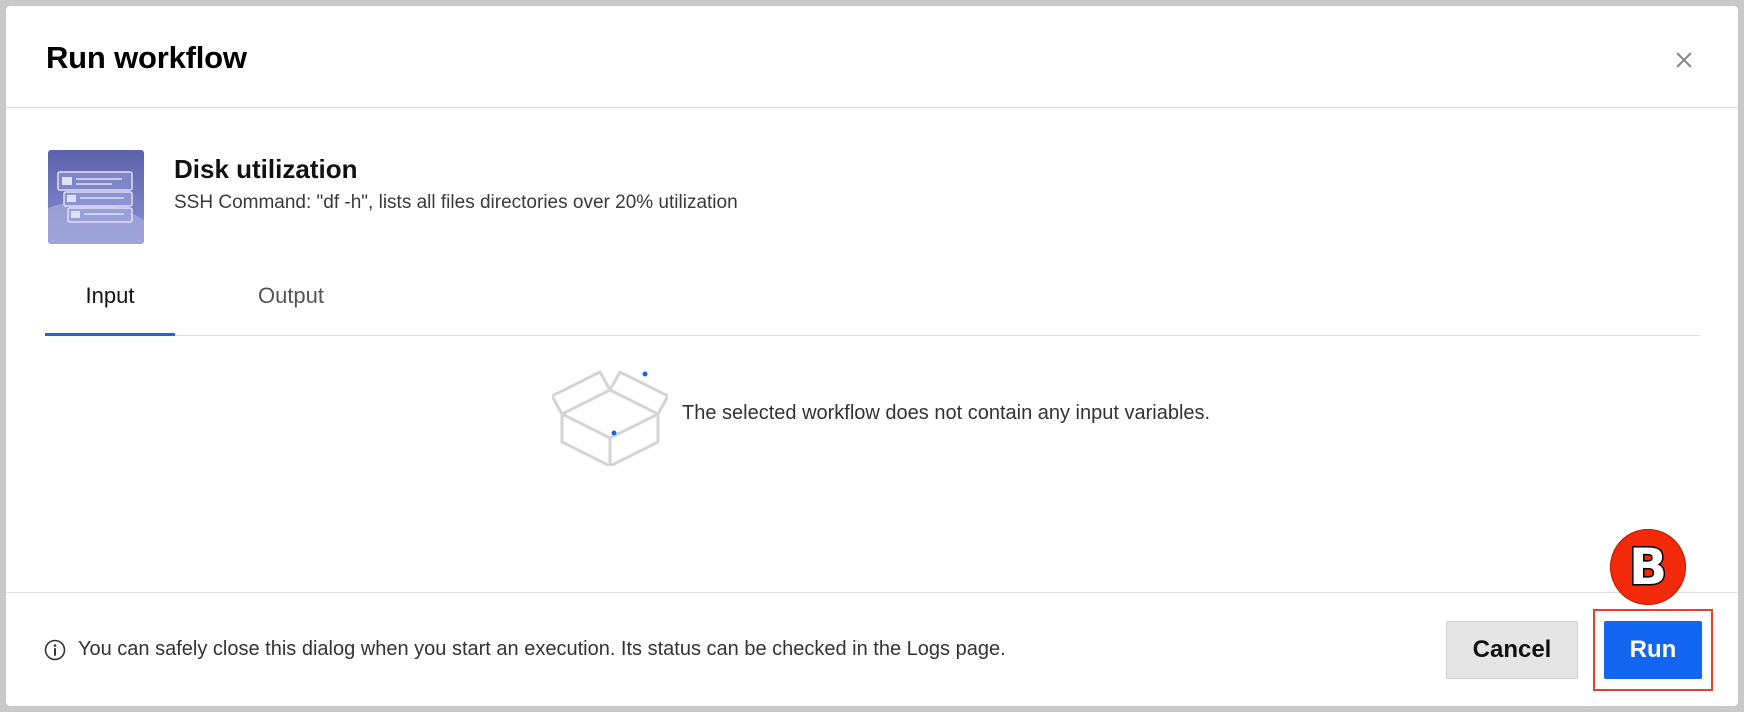  What do you see at coordinates (55, 650) in the screenshot?
I see `info-icon` at bounding box center [55, 650].